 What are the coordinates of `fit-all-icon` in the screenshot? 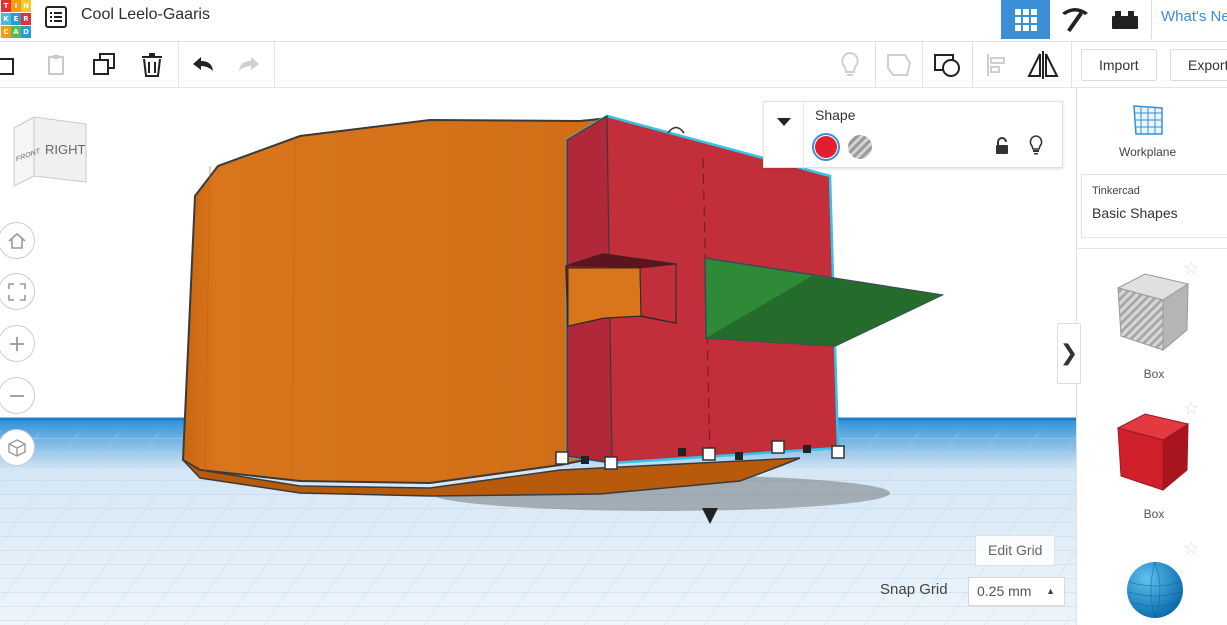 It's located at (16, 291).